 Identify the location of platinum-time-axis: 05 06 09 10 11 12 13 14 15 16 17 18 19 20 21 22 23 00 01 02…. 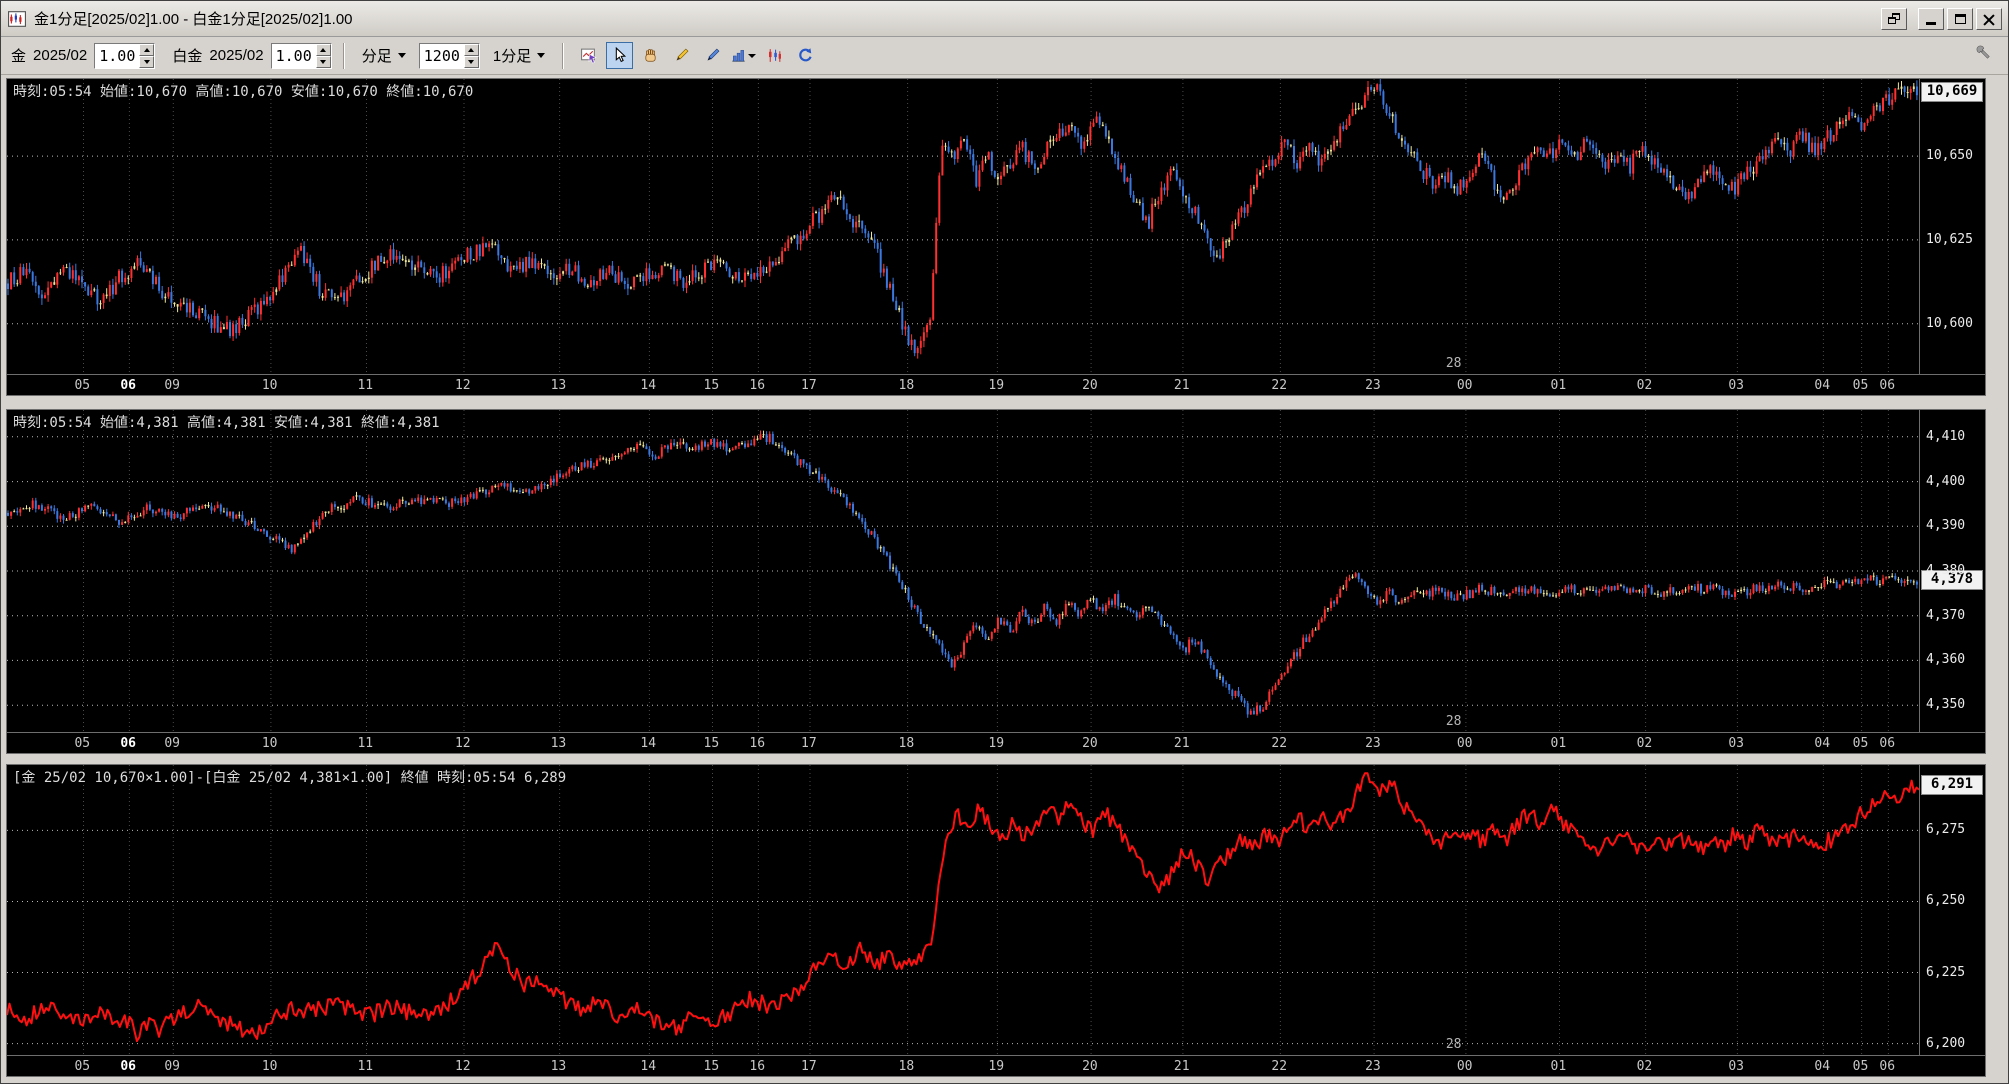
(996, 742).